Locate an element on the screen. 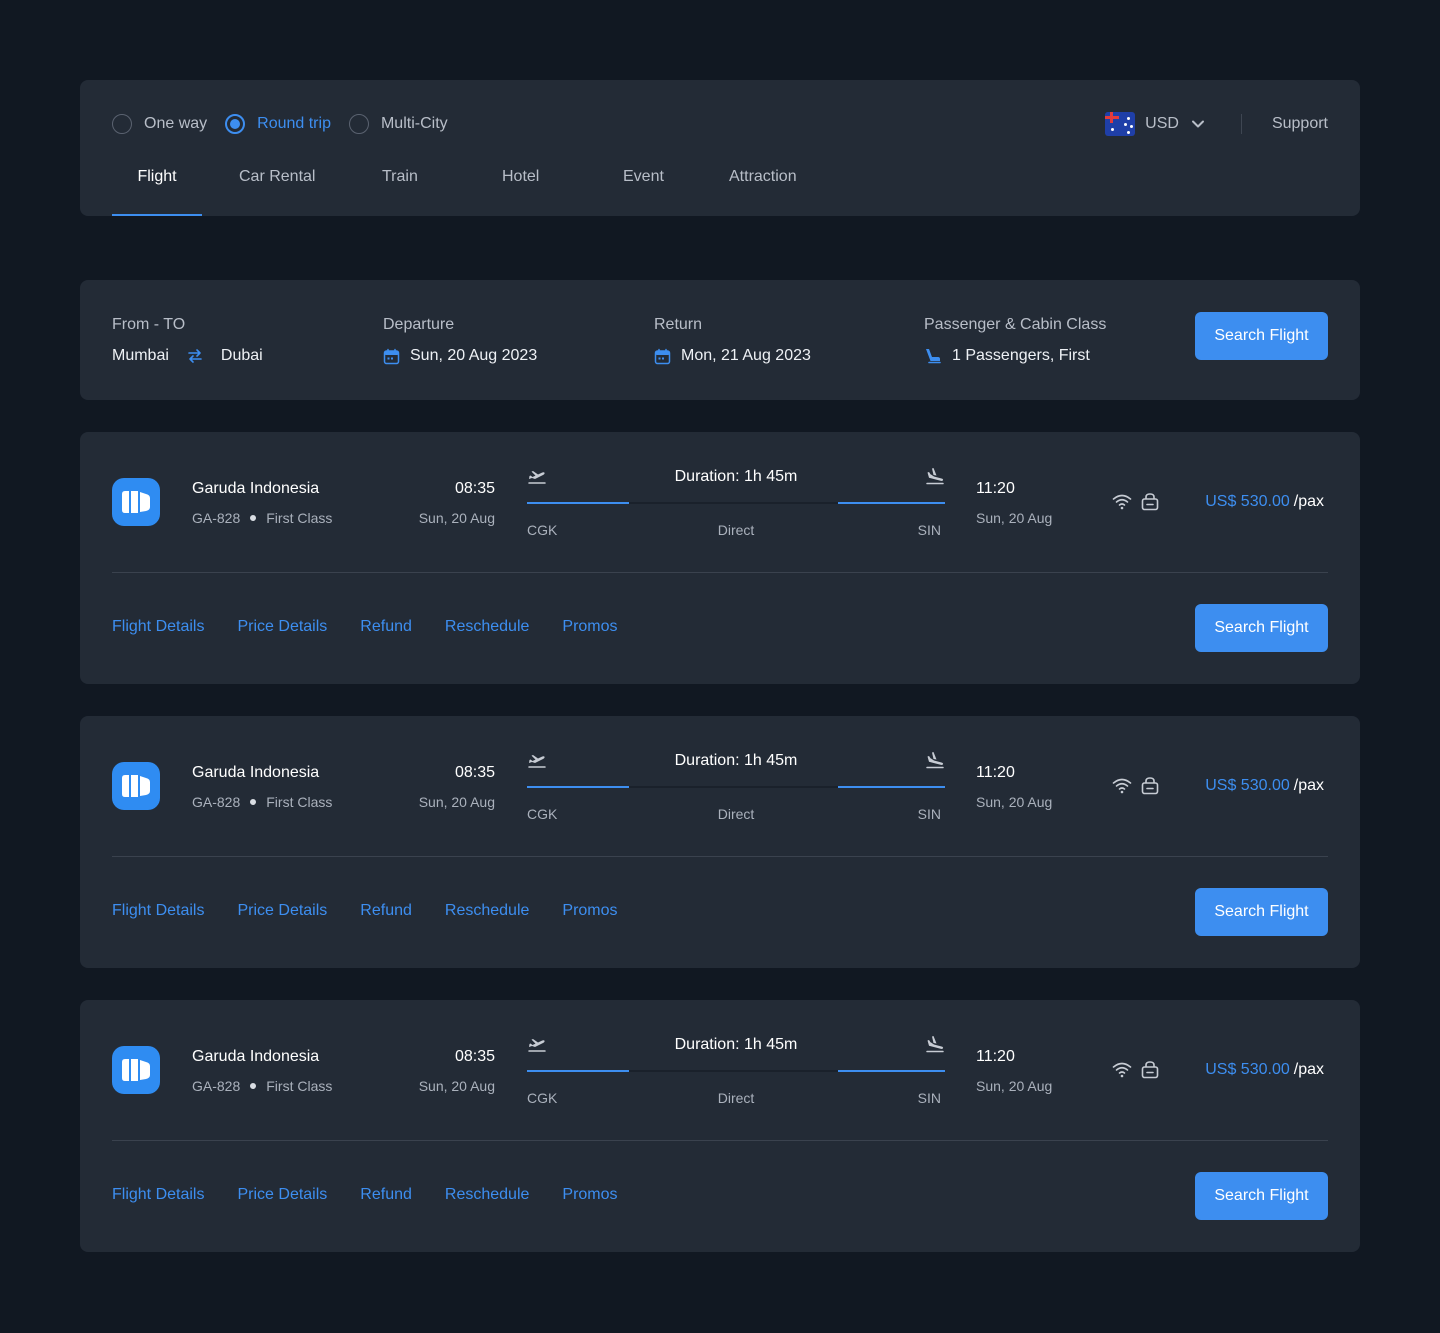 The height and width of the screenshot is (1333, 1440). flight-number: GA-828 is located at coordinates (216, 518).